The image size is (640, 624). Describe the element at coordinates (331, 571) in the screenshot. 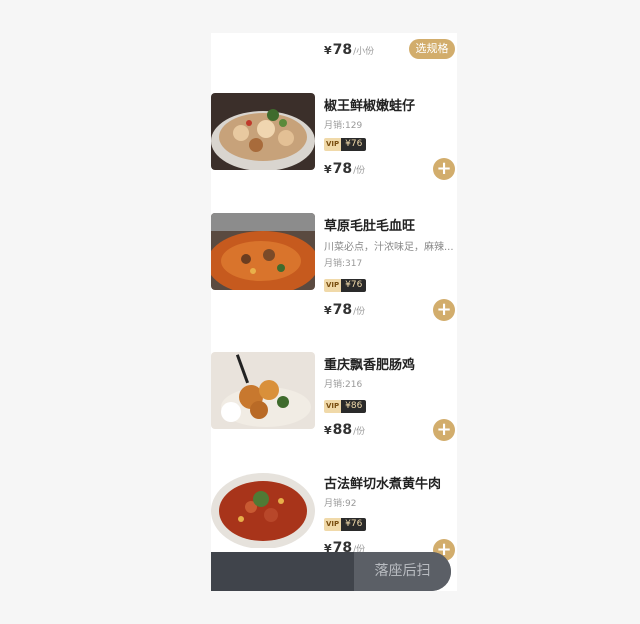

I see `cart-bar: 落座后扫` at that location.